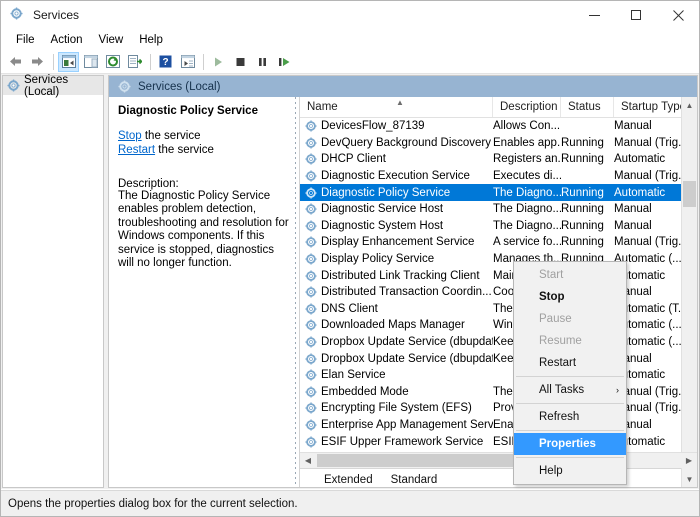  I want to click on detail-pane-divider, so click(295, 292).